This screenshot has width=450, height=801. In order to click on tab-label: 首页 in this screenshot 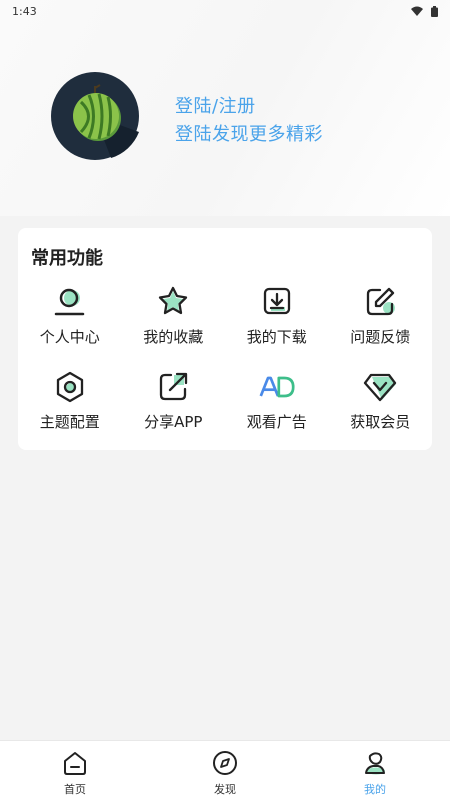, I will do `click(75, 789)`.